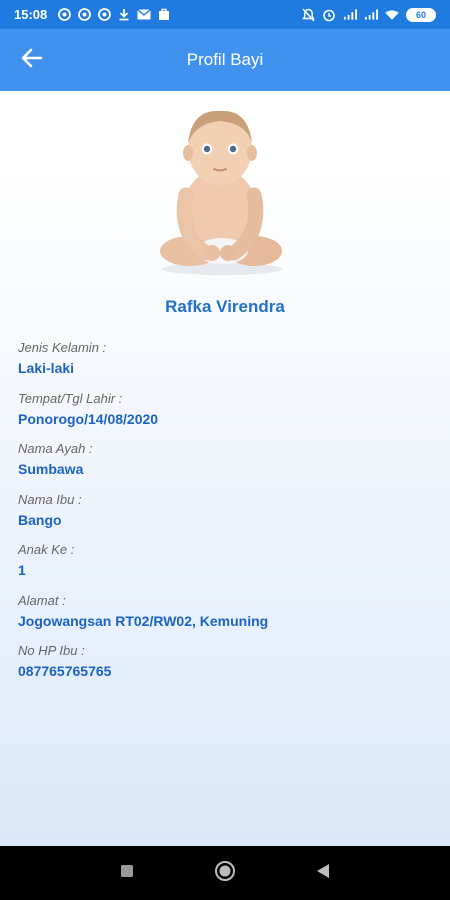 The width and height of the screenshot is (450, 900). What do you see at coordinates (70, 398) in the screenshot?
I see `field-label: Tempat/Tgl Lahir :` at bounding box center [70, 398].